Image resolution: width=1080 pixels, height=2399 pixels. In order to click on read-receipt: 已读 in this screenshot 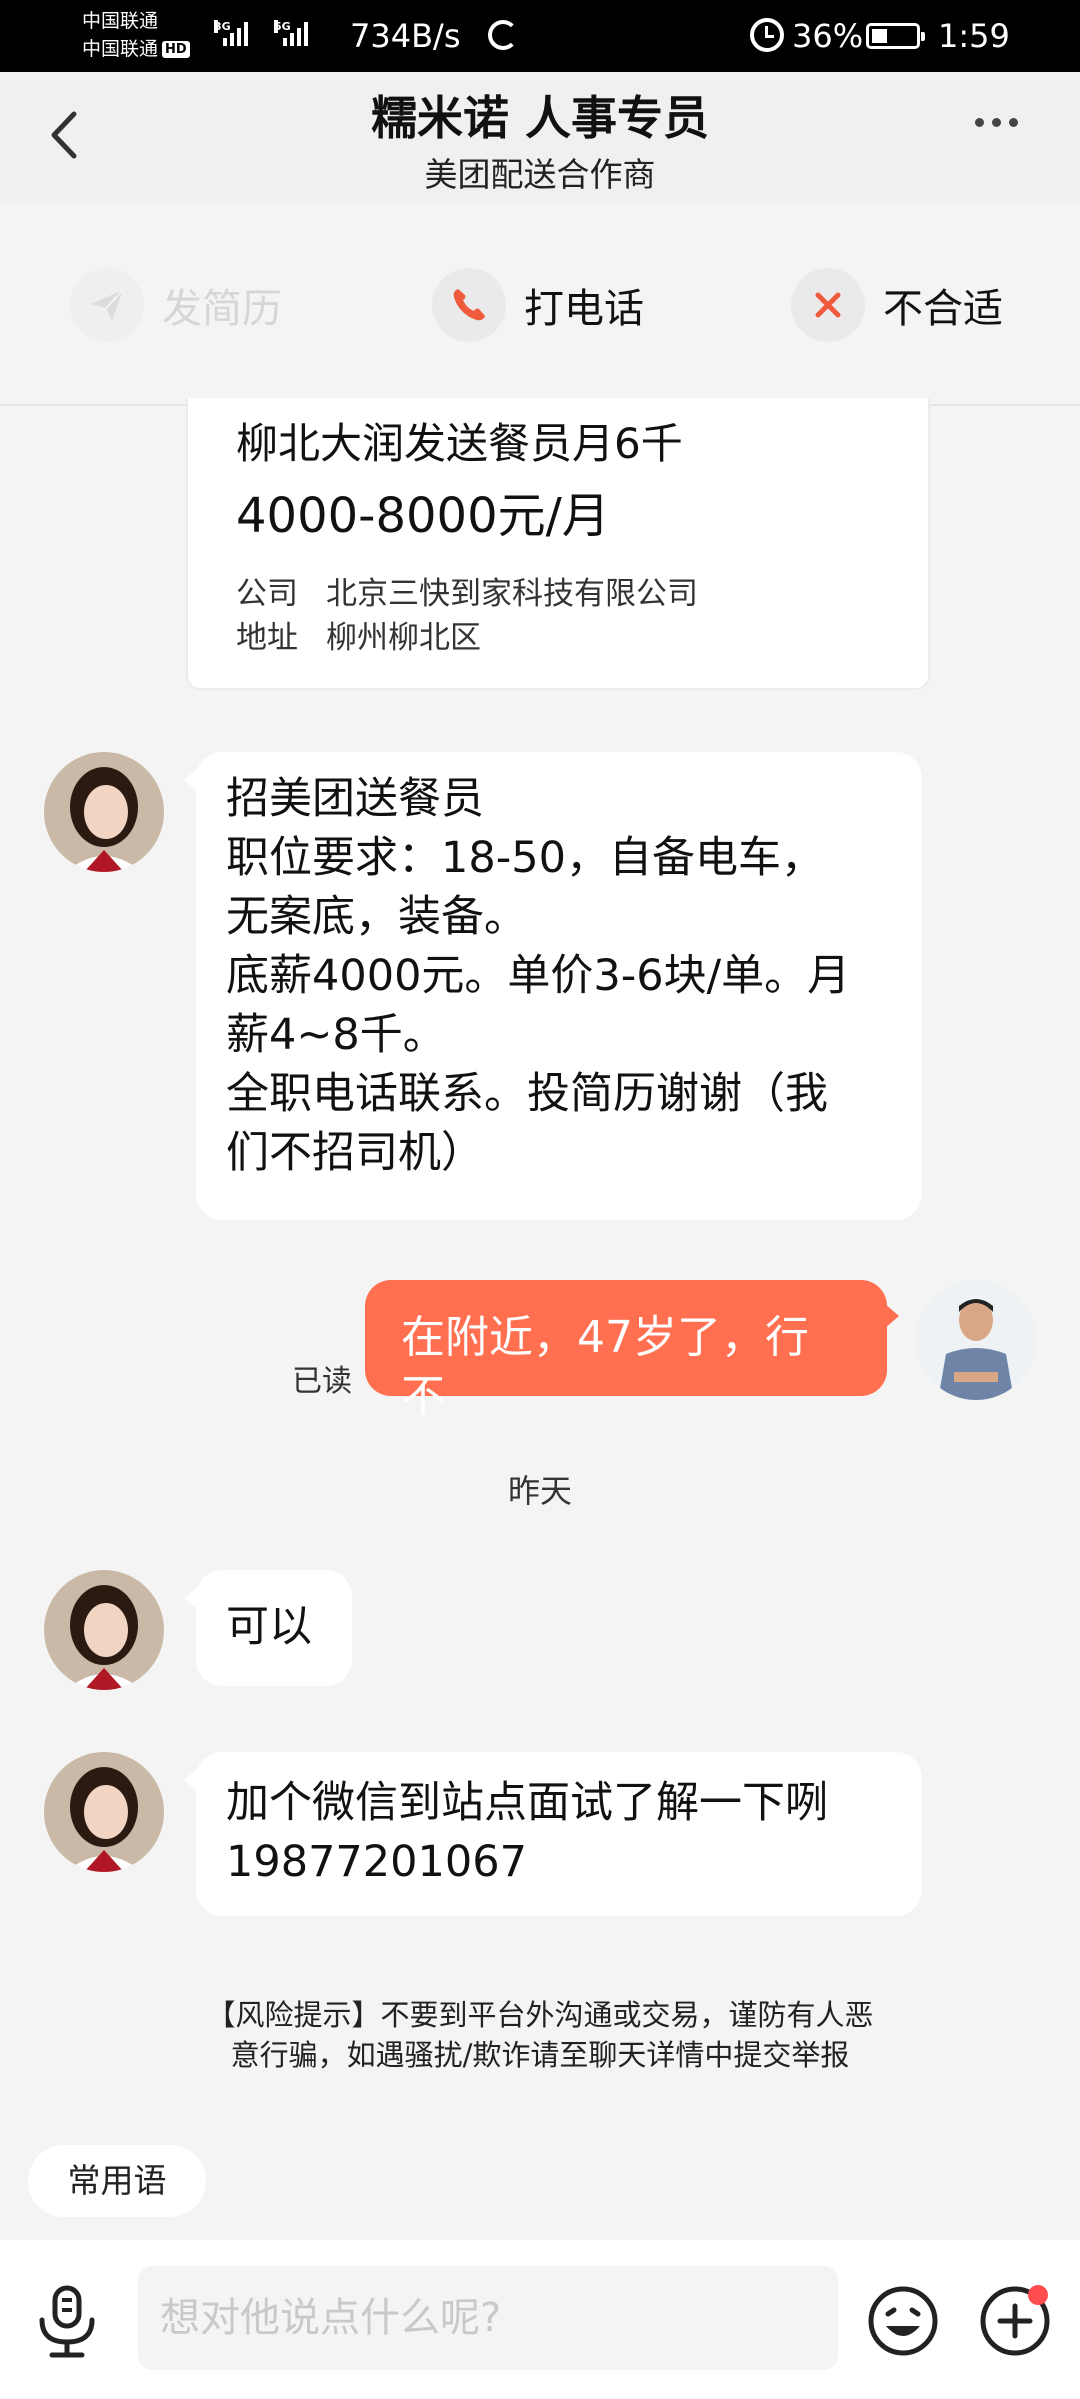, I will do `click(322, 1381)`.